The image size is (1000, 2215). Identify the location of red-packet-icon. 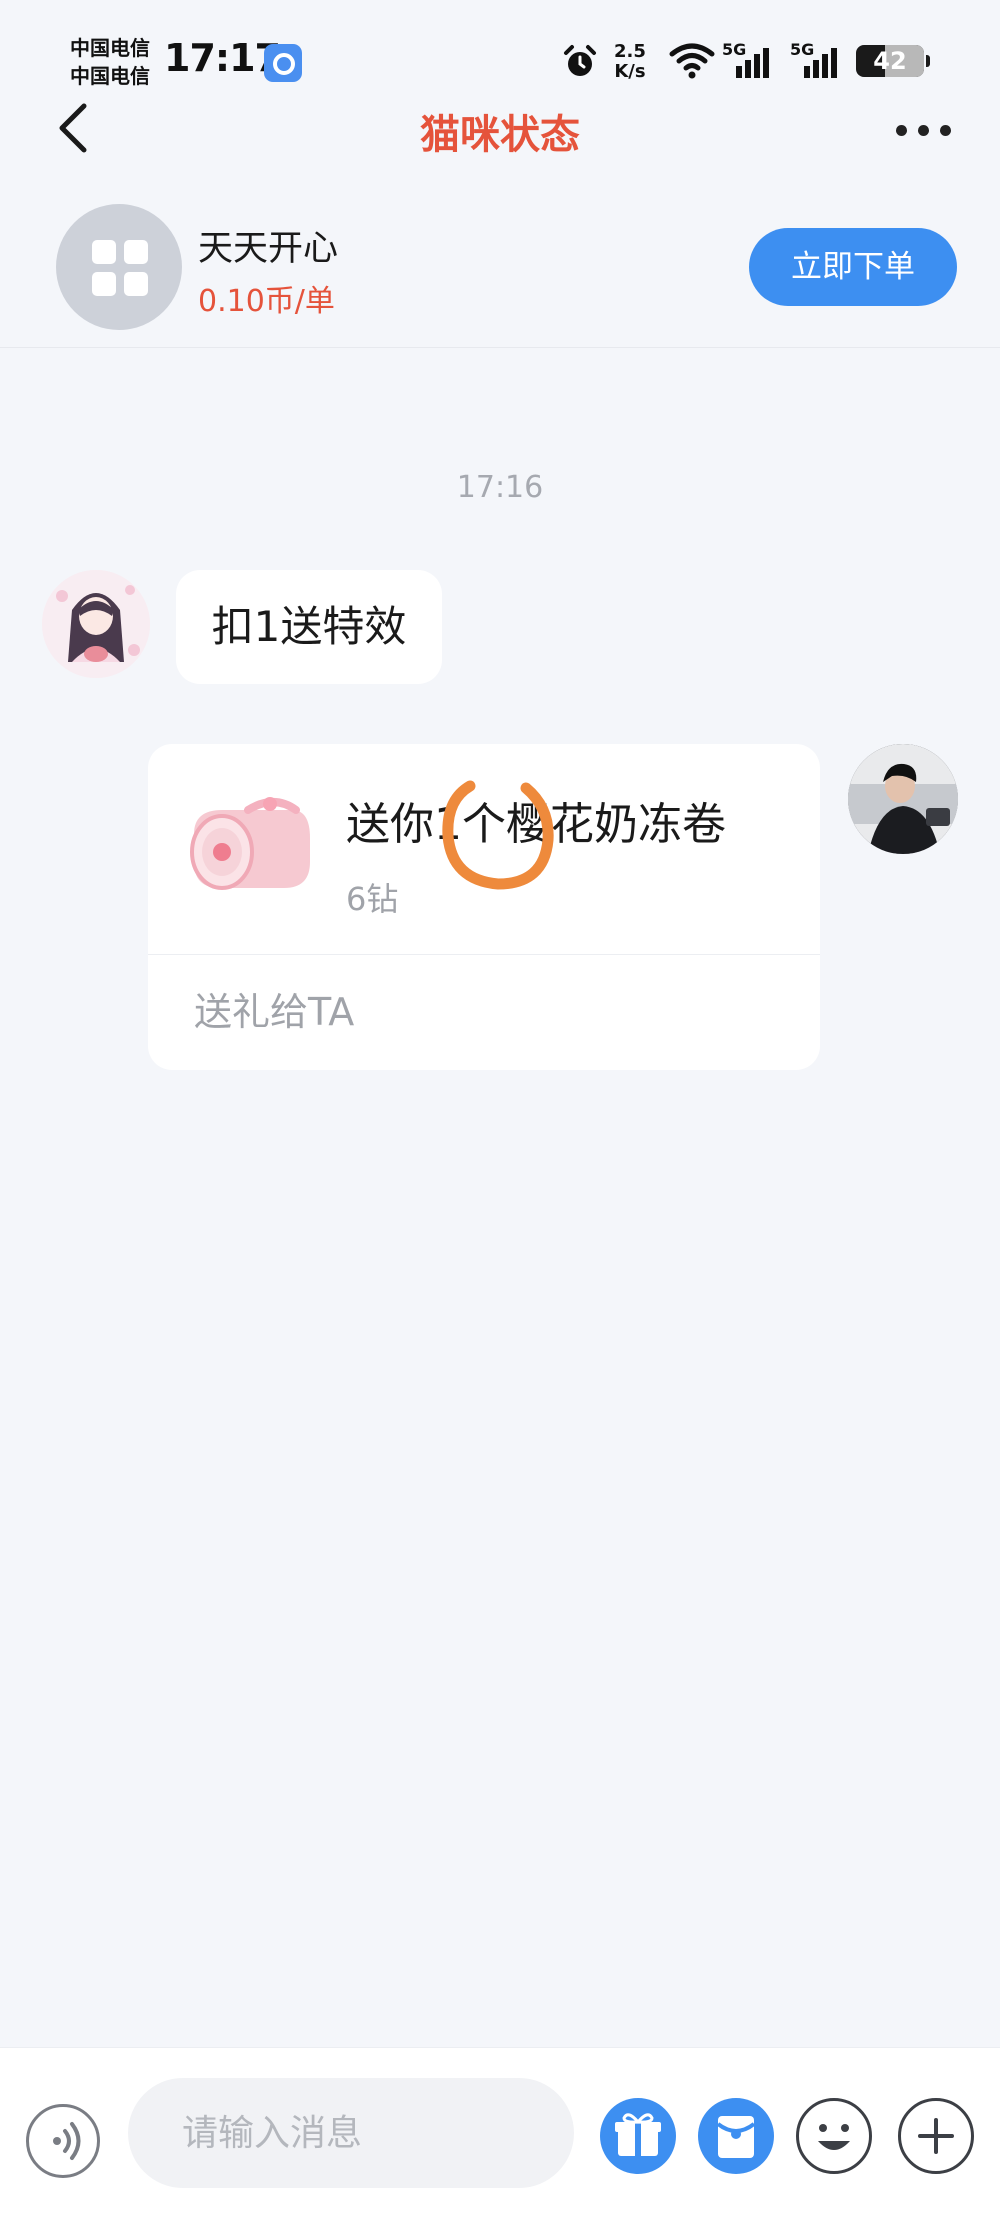
(736, 2137).